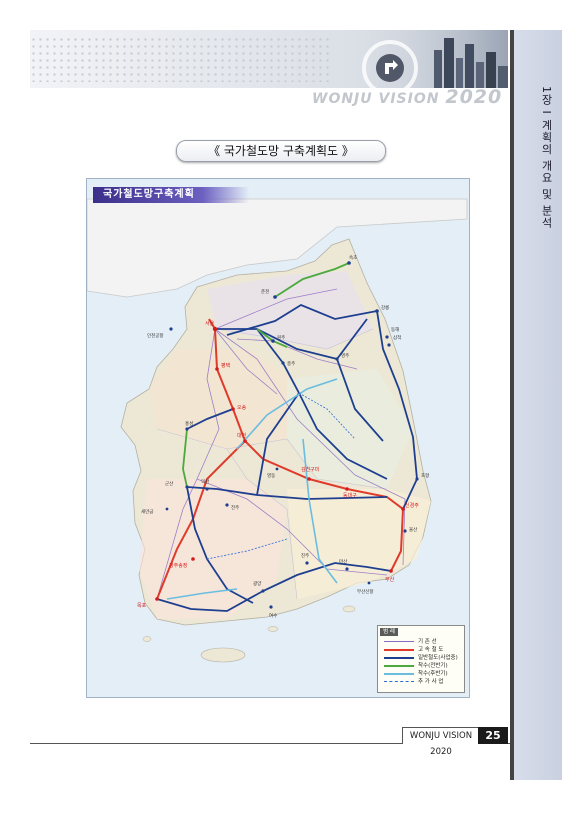 This screenshot has height=830, width=586. What do you see at coordinates (345, 355) in the screenshot?
I see `city-label: 영주` at bounding box center [345, 355].